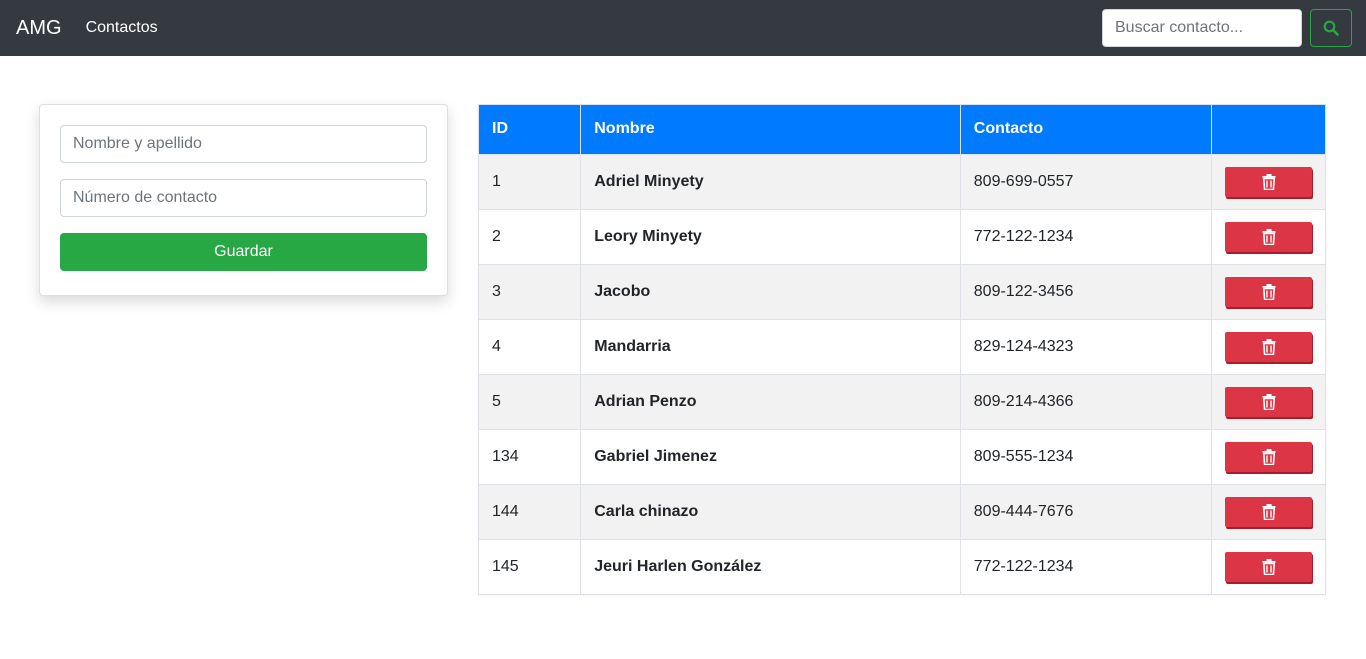 This screenshot has width=1366, height=659. I want to click on cell-id: 2, so click(530, 236).